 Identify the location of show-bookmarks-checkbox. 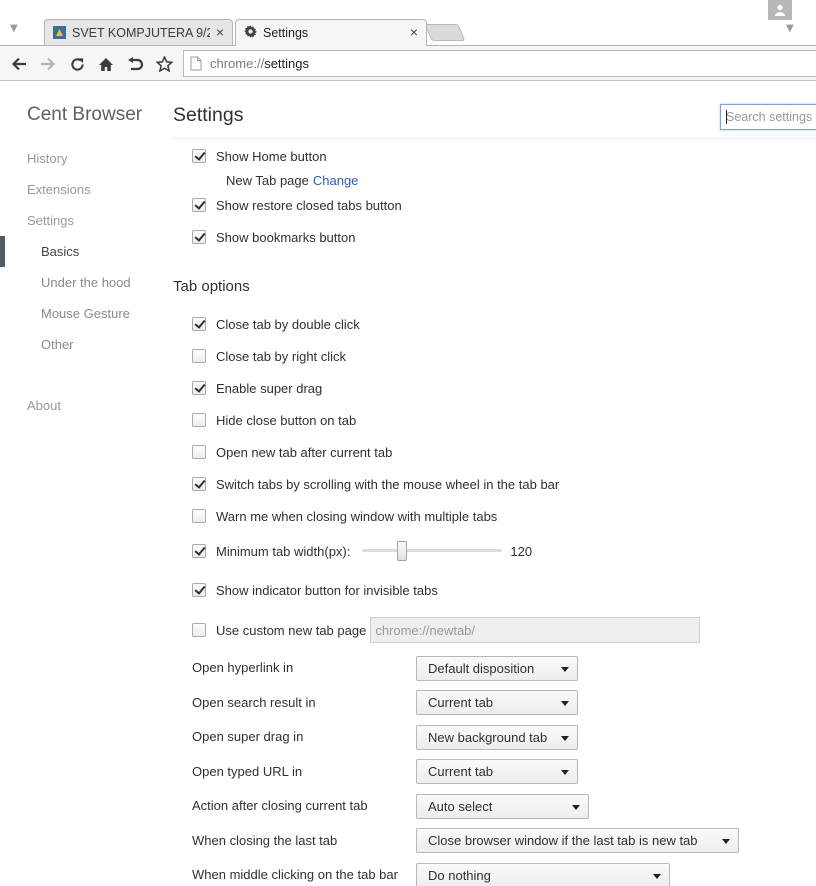
(199, 237).